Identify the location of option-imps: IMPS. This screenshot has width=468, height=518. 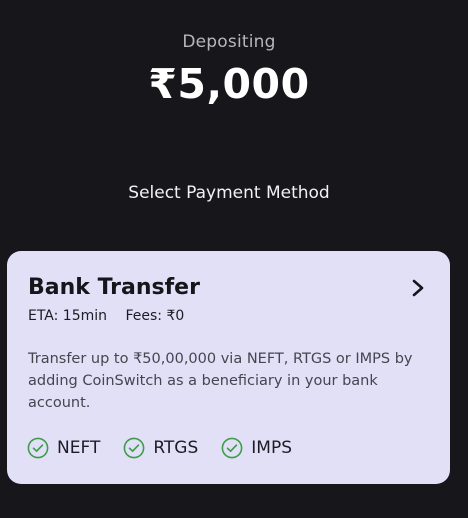
(256, 448).